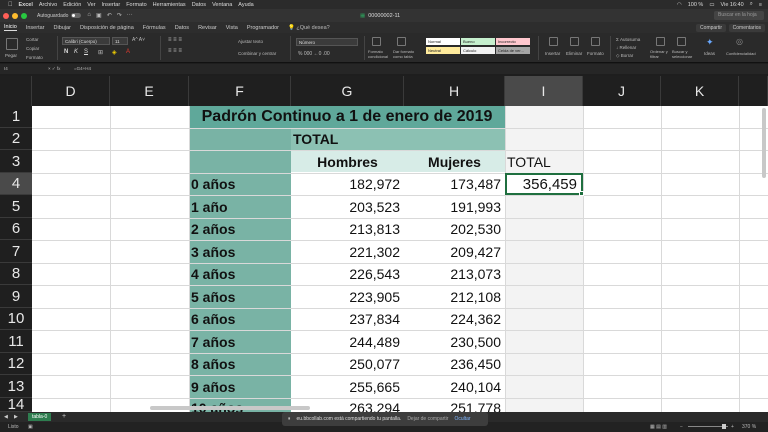  Describe the element at coordinates (240, 341) in the screenshot. I see `age-cell: 7 años` at that location.